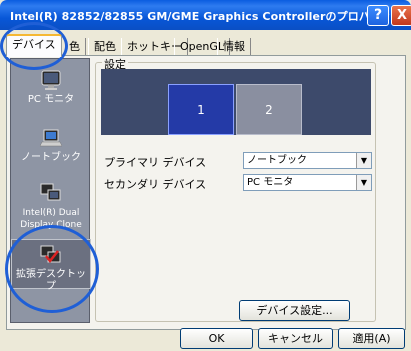  I want to click on help-button: ?, so click(378, 15).